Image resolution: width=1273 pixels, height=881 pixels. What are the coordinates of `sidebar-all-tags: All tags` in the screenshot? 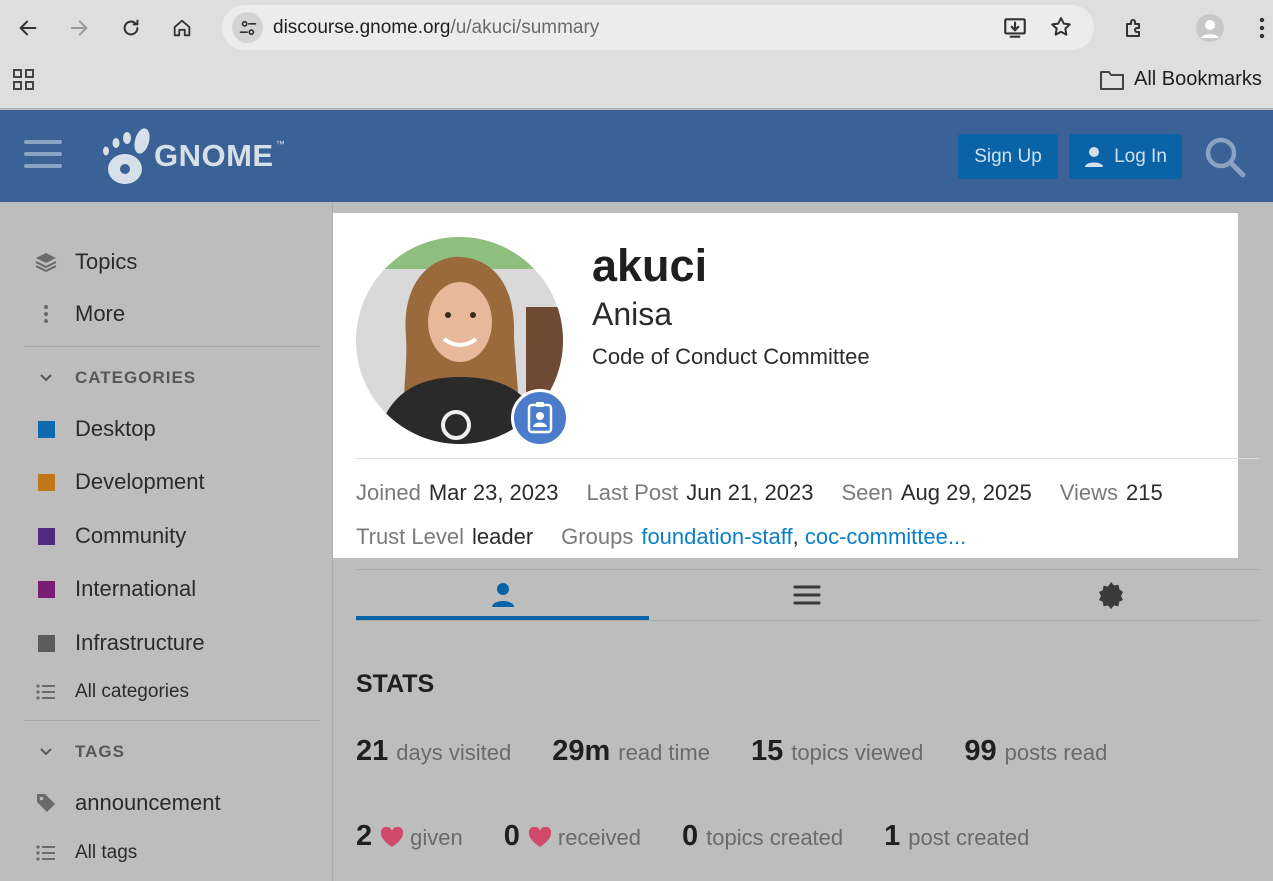 It's located at (85, 853).